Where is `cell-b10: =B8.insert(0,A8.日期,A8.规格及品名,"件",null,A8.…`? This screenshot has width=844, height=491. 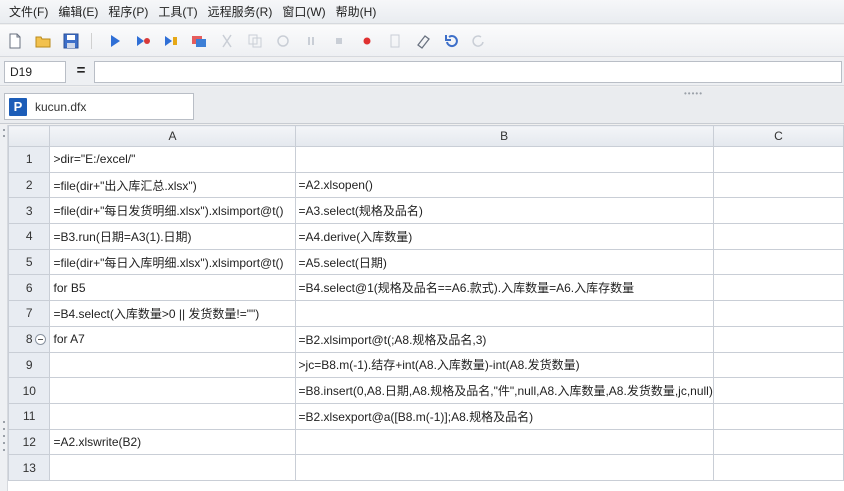 cell-b10: =B8.insert(0,A8.日期,A8.规格及品名,"件",null,A8.… is located at coordinates (504, 390).